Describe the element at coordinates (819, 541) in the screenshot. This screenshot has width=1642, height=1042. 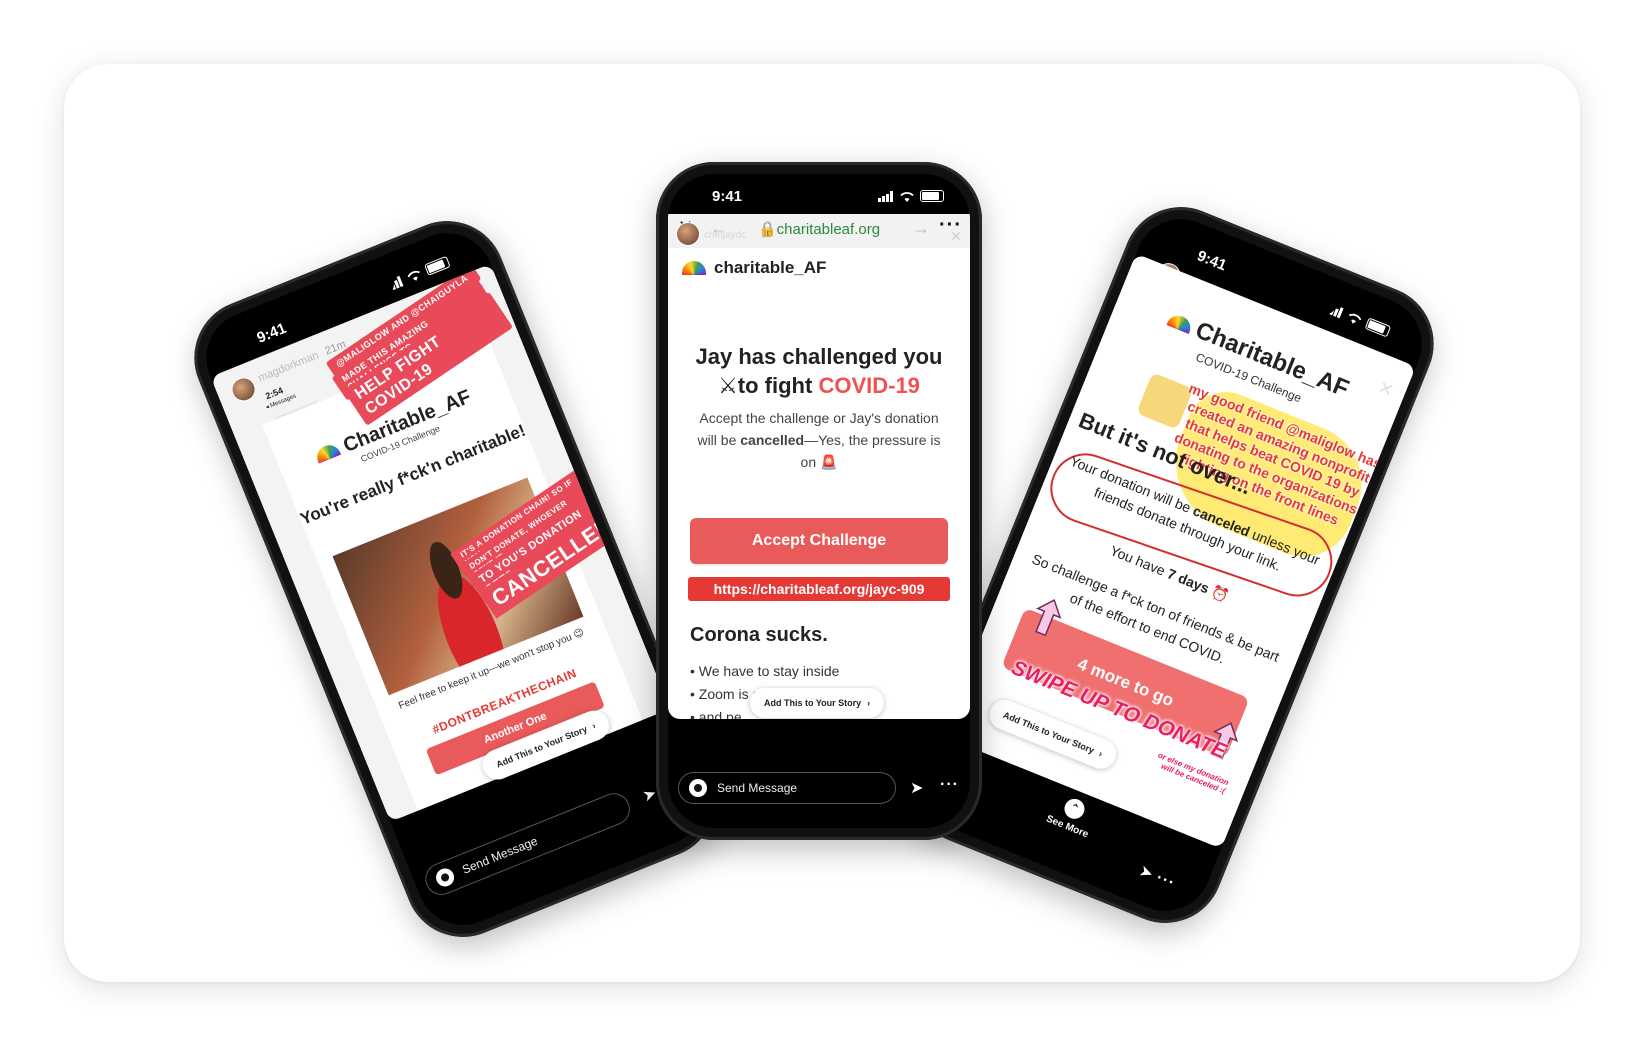
I see `accept-challenge-button: Accept Challenge` at that location.